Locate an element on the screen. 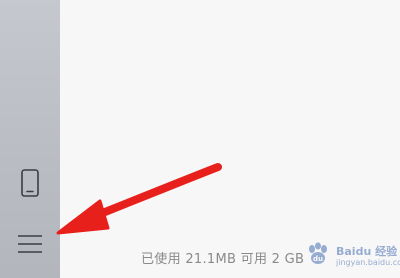  baidu-paw-icon: du is located at coordinates (318, 253).